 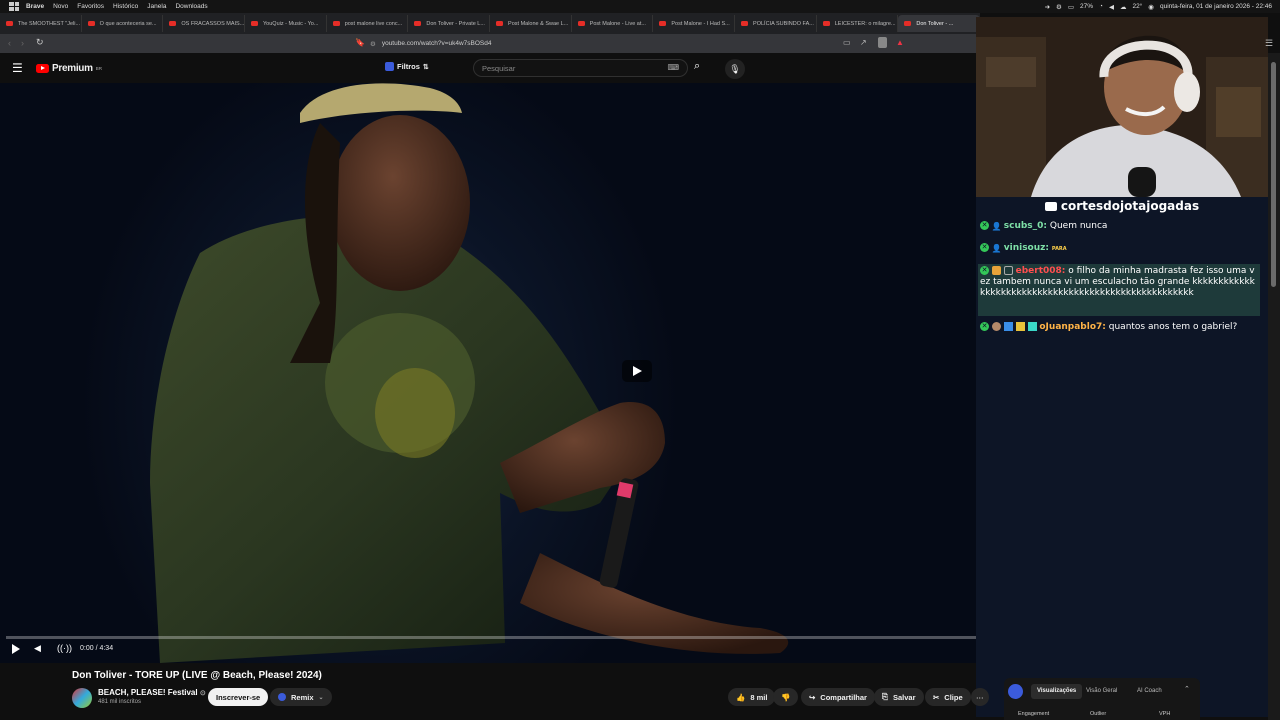 I want to click on clip-button: ✂ Clipe, so click(x=948, y=697).